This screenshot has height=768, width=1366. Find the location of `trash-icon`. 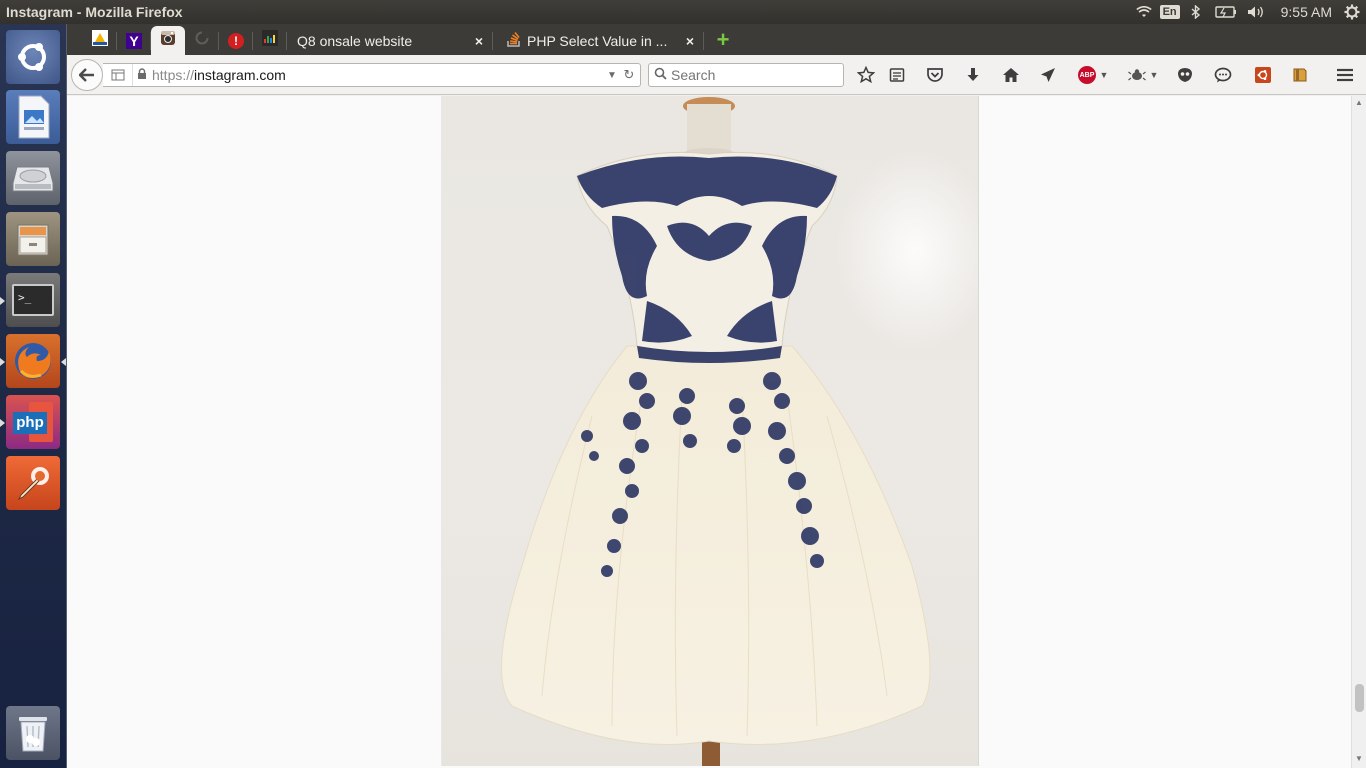

trash-icon is located at coordinates (33, 733).